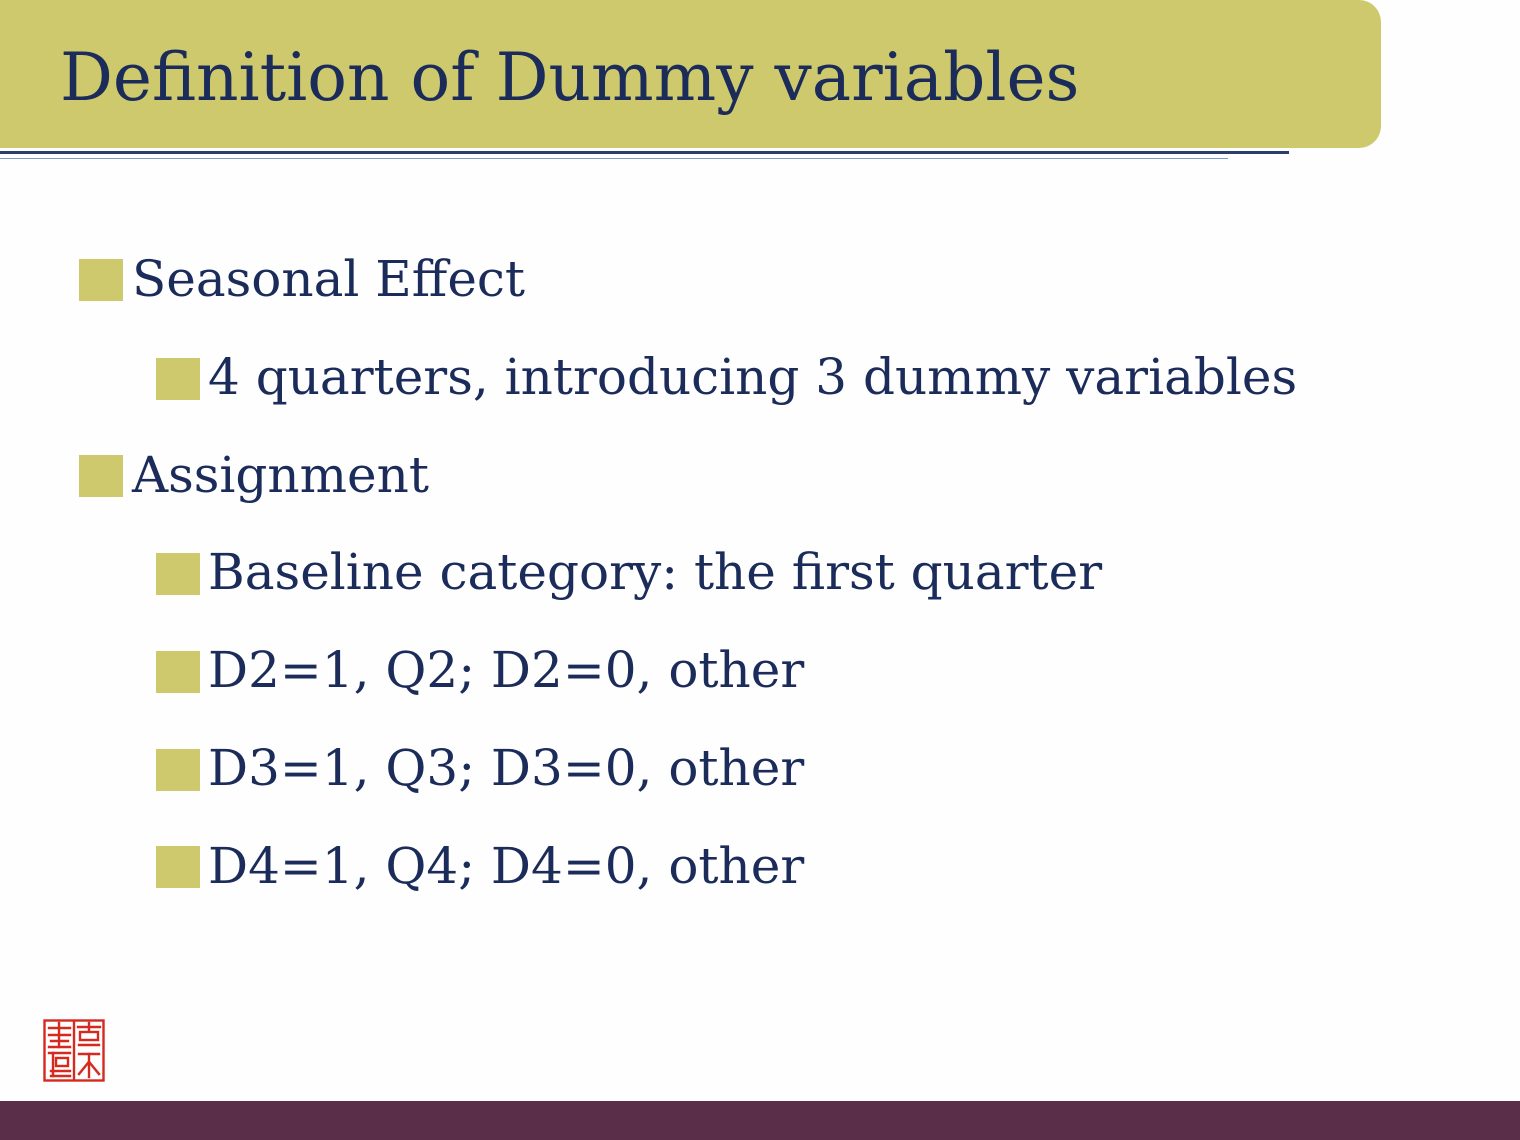 The image size is (1520, 1140). I want to click on title-divider-dark, so click(644, 152).